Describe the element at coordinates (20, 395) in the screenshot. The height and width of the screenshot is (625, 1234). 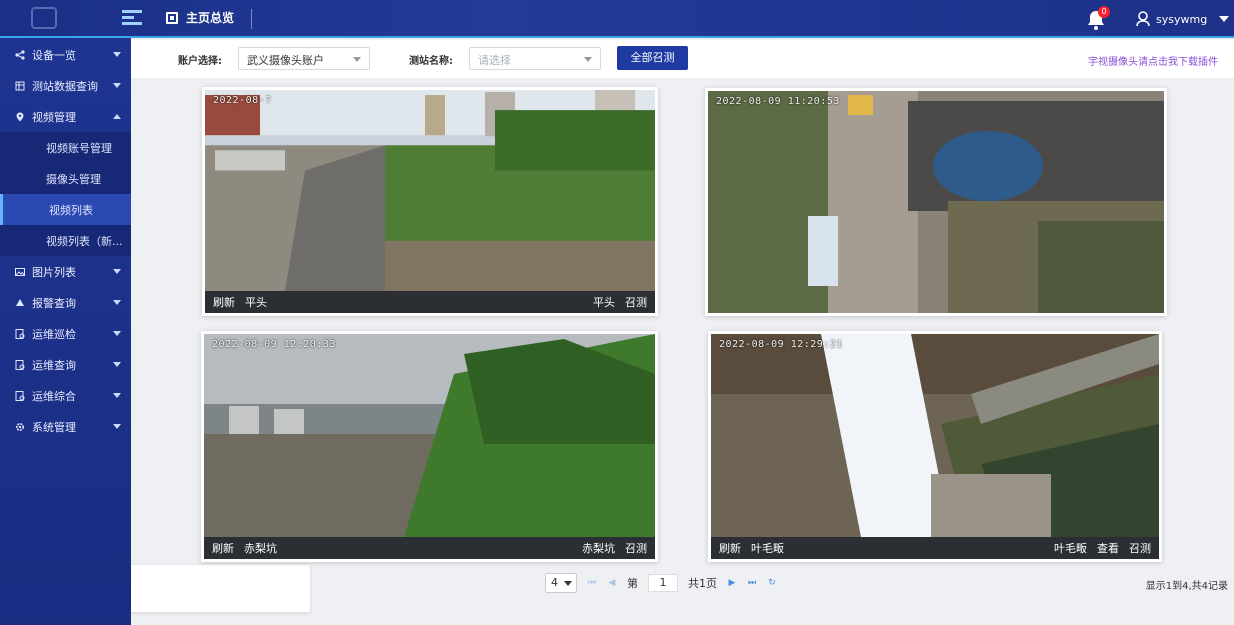
I see `summary-doc-icon` at that location.